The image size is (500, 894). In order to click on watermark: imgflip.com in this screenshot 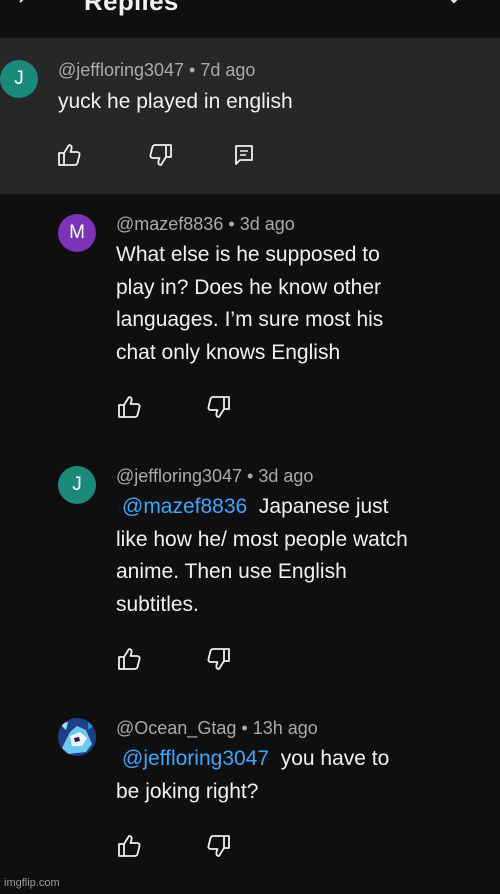, I will do `click(32, 883)`.